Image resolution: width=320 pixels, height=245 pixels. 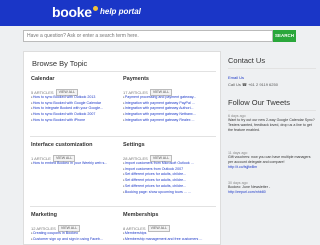 I want to click on logo-dot-icon, so click(x=95, y=8).